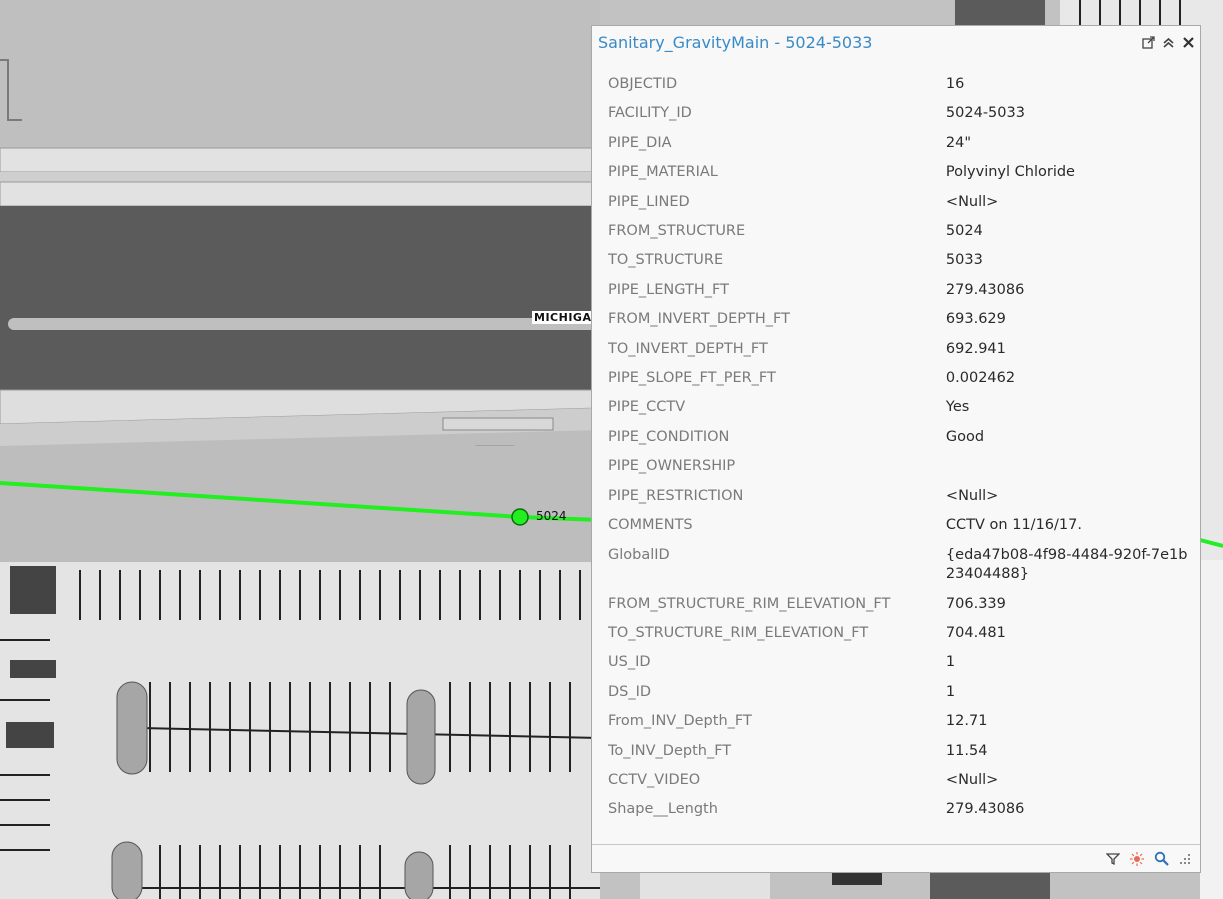 This screenshot has width=1223, height=899. What do you see at coordinates (670, 750) in the screenshot?
I see `field-name: To_INV_Depth_FT` at bounding box center [670, 750].